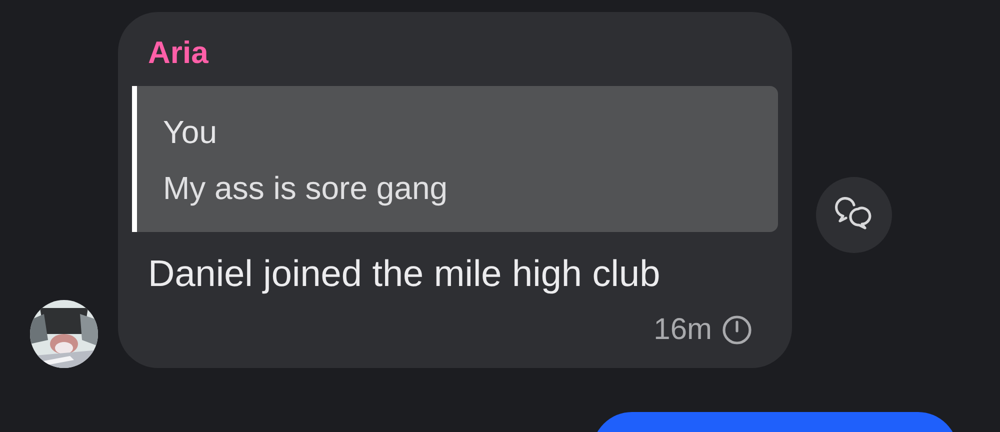 Image resolution: width=1000 pixels, height=432 pixels. I want to click on message-time: 16m, so click(683, 330).